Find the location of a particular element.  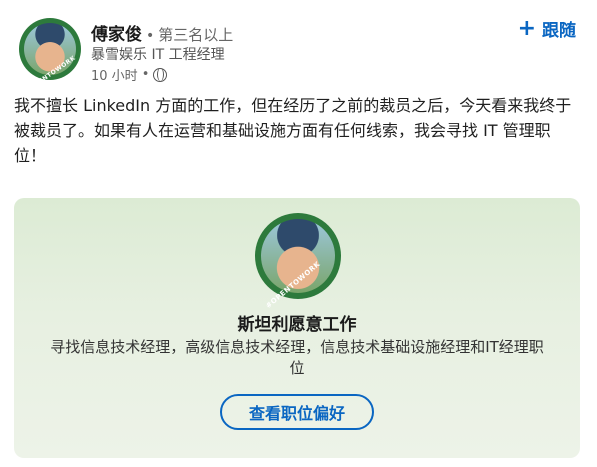

globe-icon is located at coordinates (160, 74).